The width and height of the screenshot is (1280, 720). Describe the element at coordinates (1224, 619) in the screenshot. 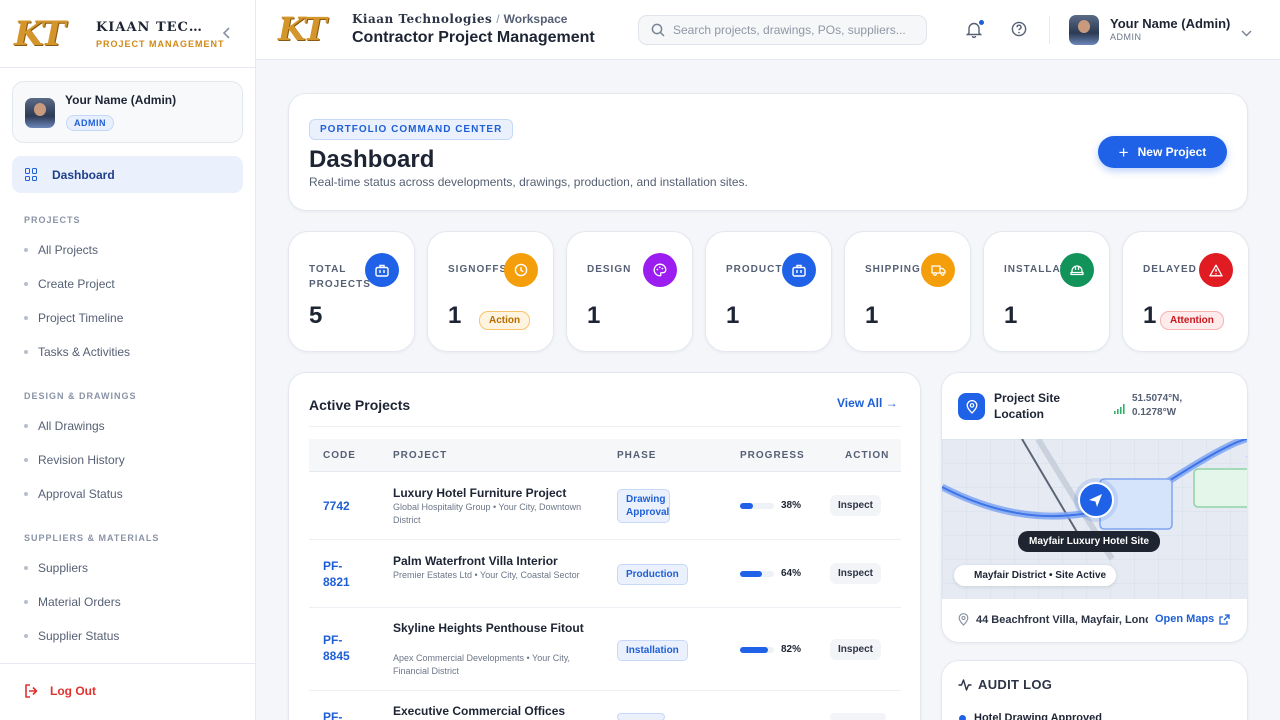

I see `external-link-icon` at that location.